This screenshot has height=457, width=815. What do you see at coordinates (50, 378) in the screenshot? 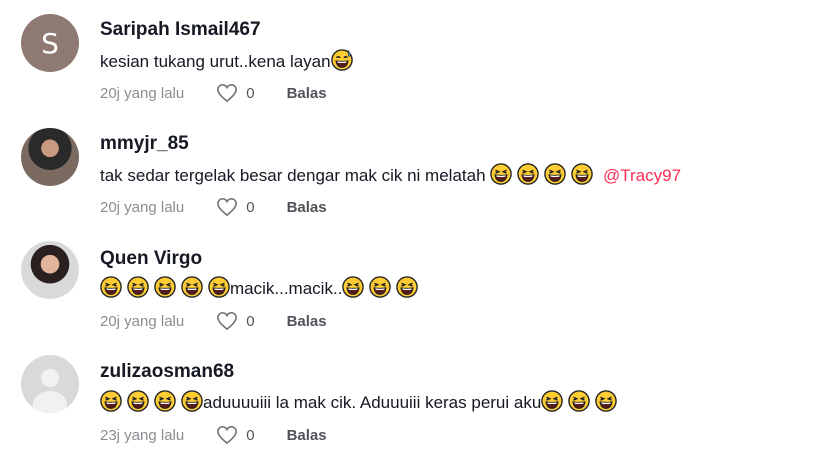
I see `default-avatar-head` at bounding box center [50, 378].